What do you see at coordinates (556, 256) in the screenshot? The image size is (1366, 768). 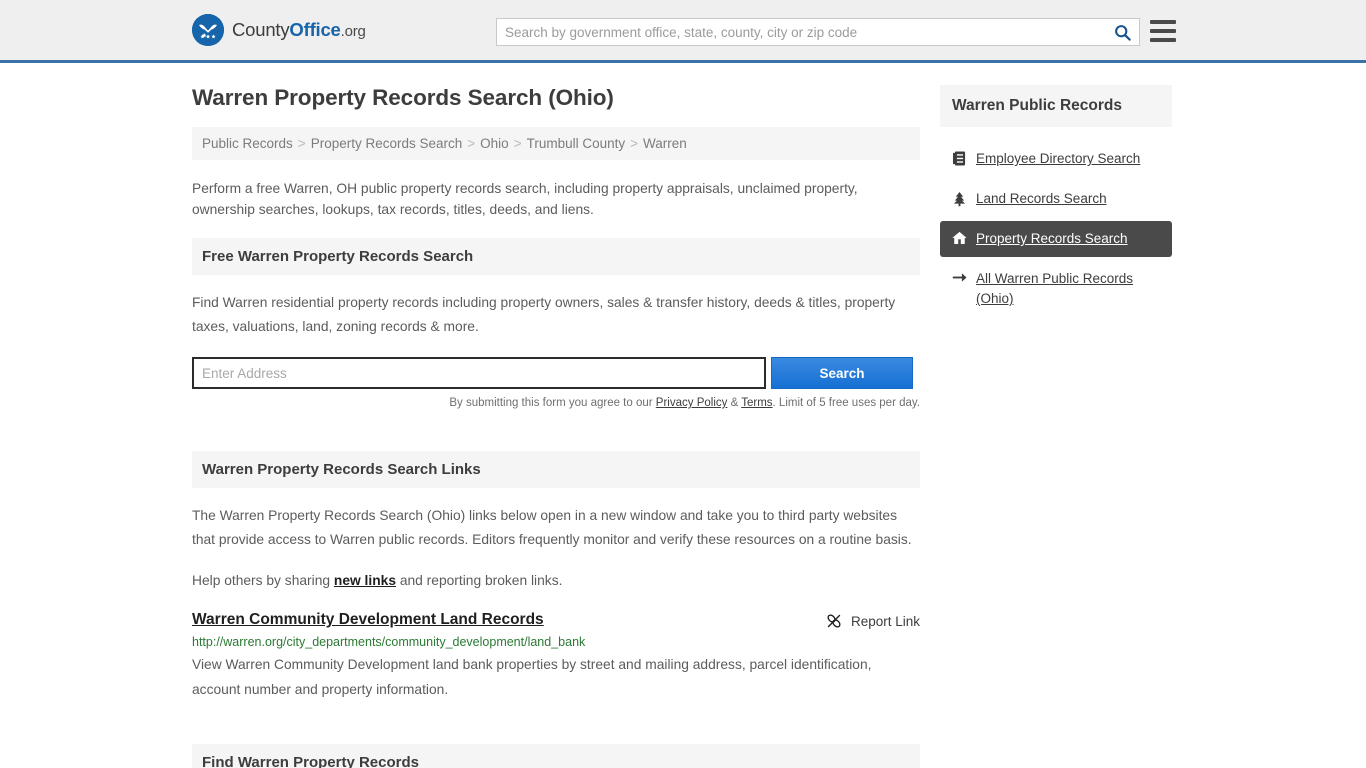 I see `free-search-heading: Free Warren Property Records Search` at bounding box center [556, 256].